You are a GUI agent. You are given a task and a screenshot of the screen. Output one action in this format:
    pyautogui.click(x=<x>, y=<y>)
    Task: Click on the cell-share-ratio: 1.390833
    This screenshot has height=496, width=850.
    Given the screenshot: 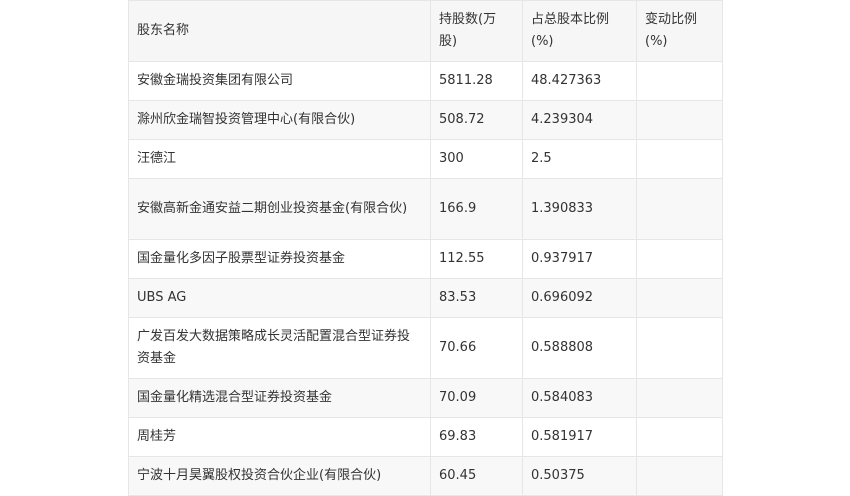 What is the action you would take?
    pyautogui.click(x=579, y=209)
    